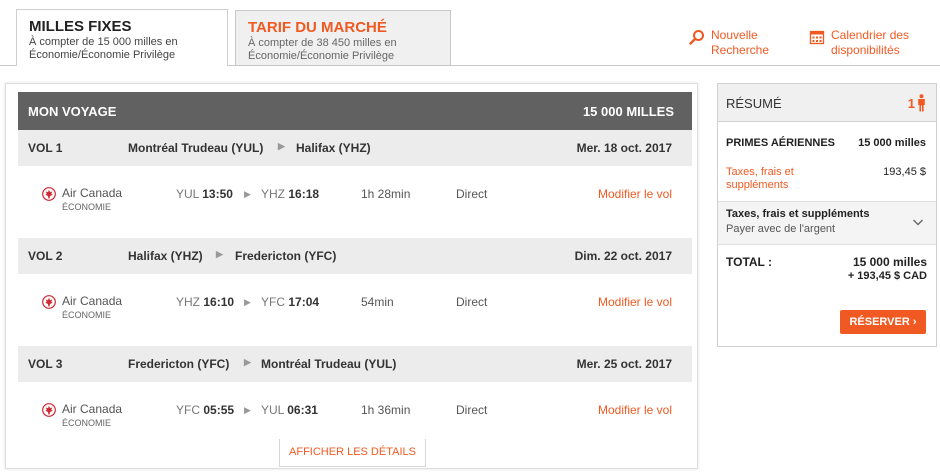 The image size is (940, 474). What do you see at coordinates (740, 50) in the screenshot?
I see `new-search-line2: Recherche` at bounding box center [740, 50].